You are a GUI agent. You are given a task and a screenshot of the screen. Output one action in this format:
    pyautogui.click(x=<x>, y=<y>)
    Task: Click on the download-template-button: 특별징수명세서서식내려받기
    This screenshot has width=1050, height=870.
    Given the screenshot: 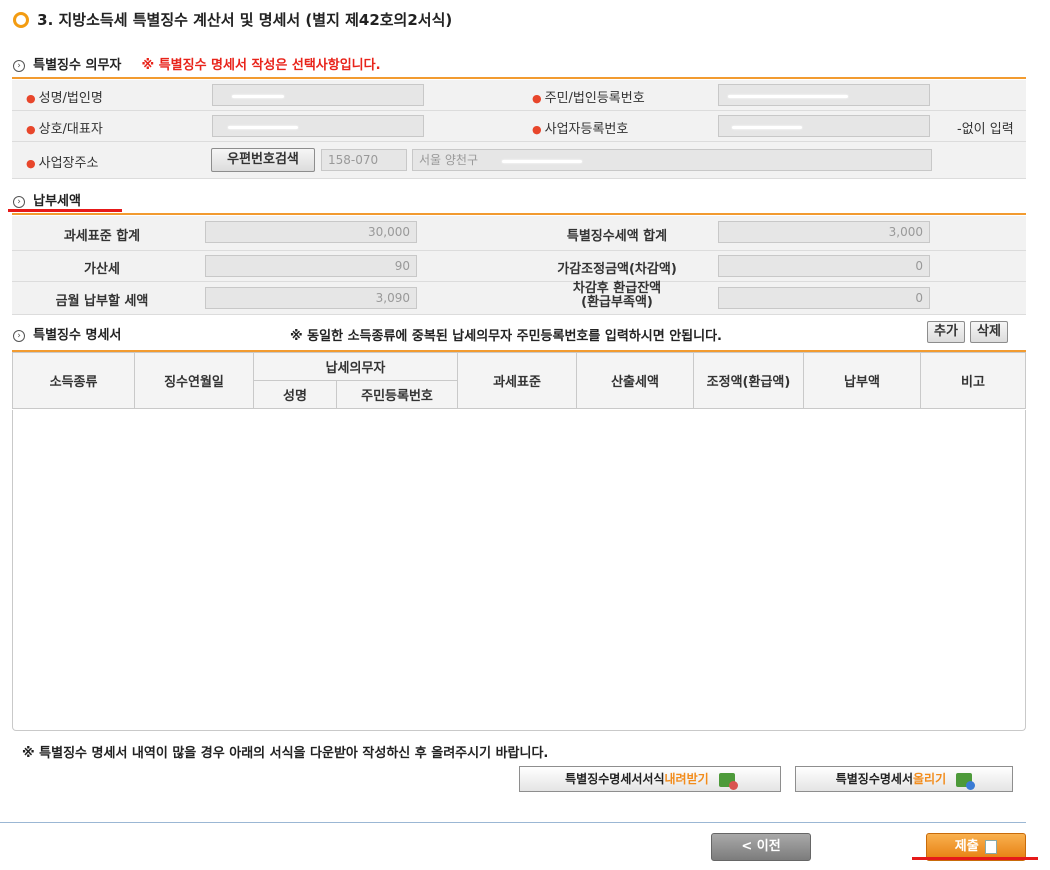 What is the action you would take?
    pyautogui.click(x=650, y=779)
    